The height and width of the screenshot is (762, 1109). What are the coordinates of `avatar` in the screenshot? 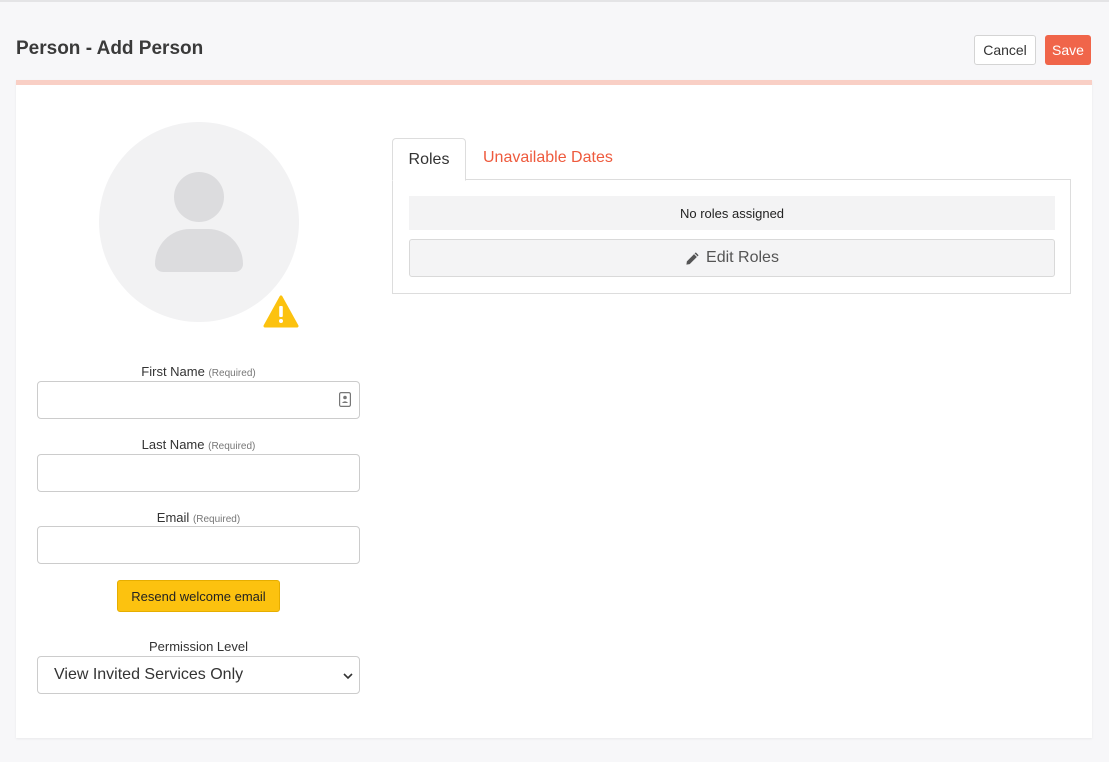 It's located at (199, 222).